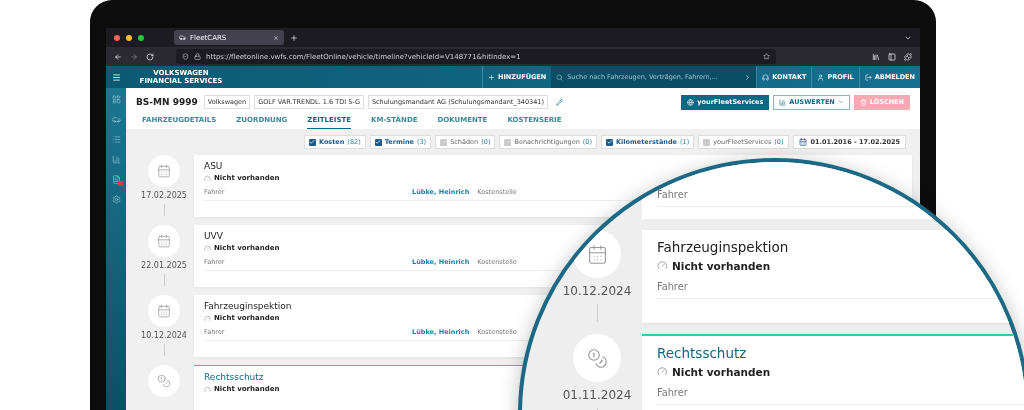 The image size is (1024, 410). What do you see at coordinates (876, 56) in the screenshot?
I see `library-icon` at bounding box center [876, 56].